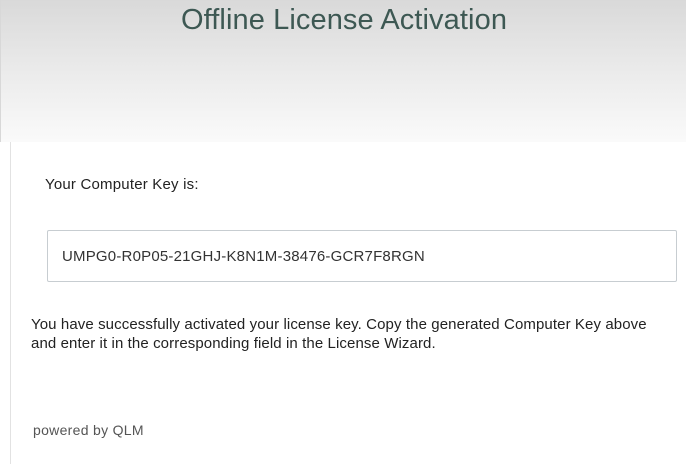  What do you see at coordinates (88, 430) in the screenshot?
I see `powered-by-text: powered by QLM` at bounding box center [88, 430].